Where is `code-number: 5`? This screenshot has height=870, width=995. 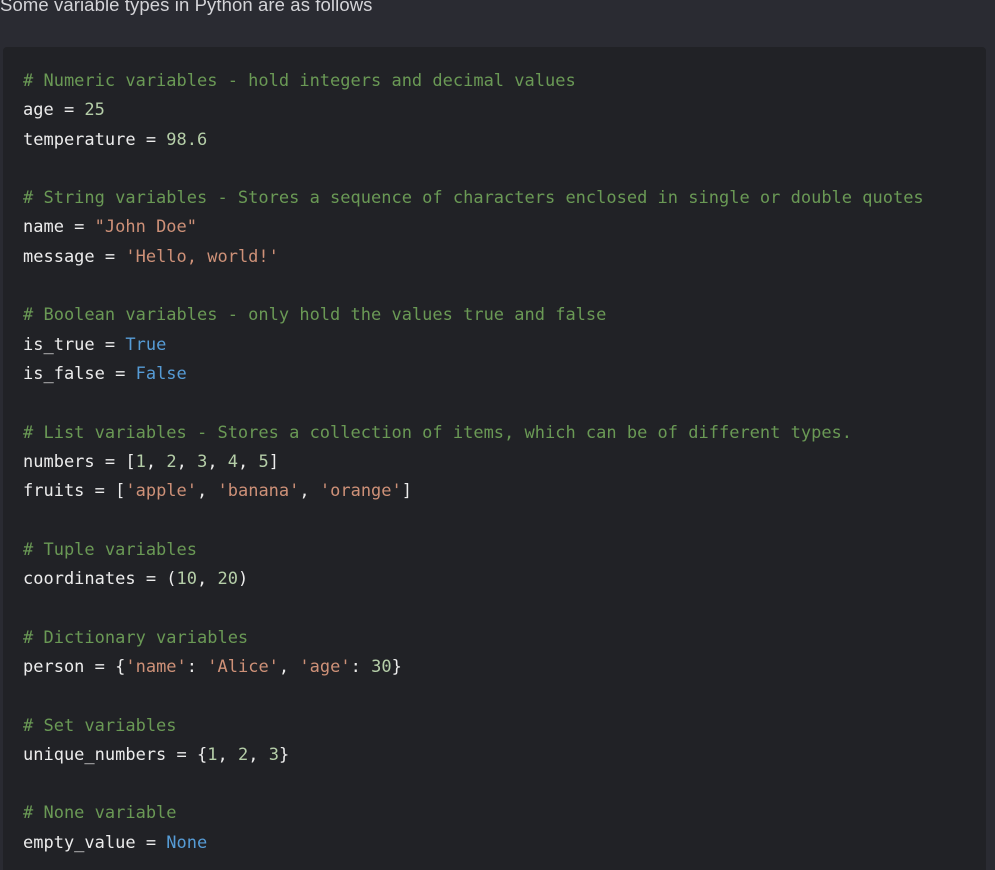 code-number: 5 is located at coordinates (263, 461).